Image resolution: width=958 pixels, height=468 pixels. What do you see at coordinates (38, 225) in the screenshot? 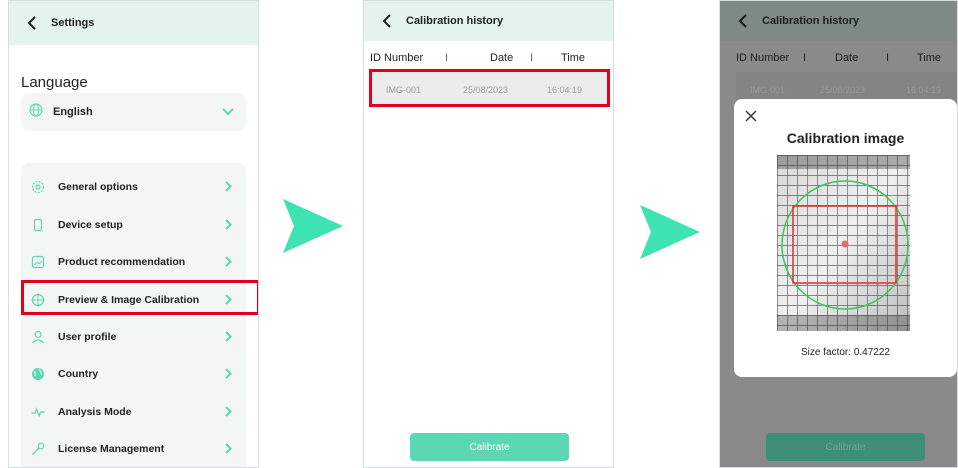
I see `device-icon` at bounding box center [38, 225].